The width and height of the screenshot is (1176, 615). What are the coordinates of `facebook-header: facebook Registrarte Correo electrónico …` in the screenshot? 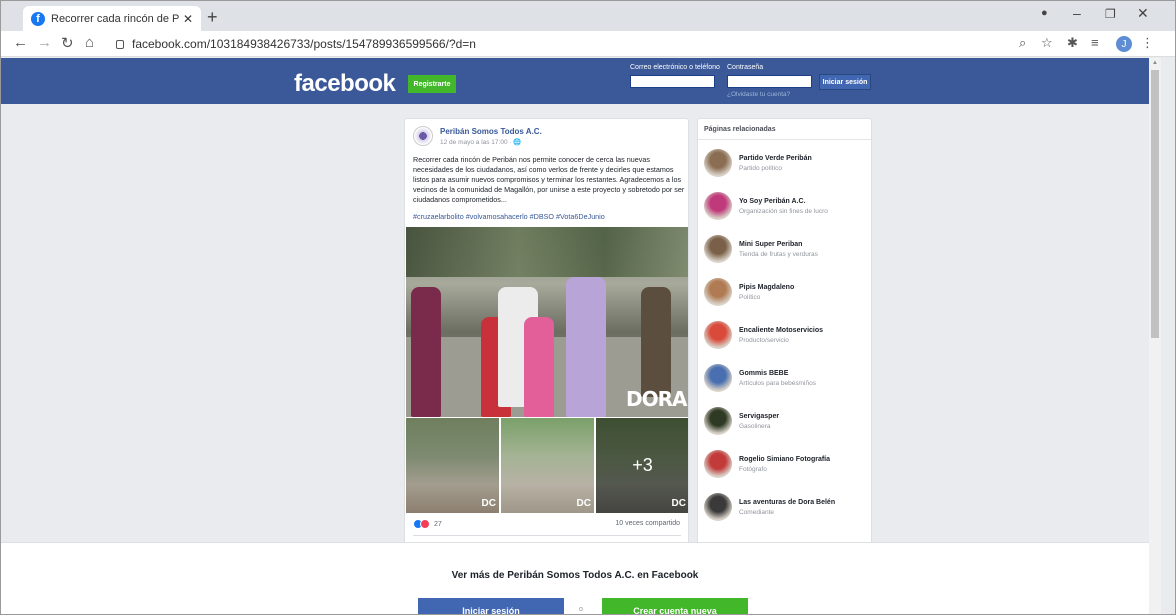 It's located at (575, 81).